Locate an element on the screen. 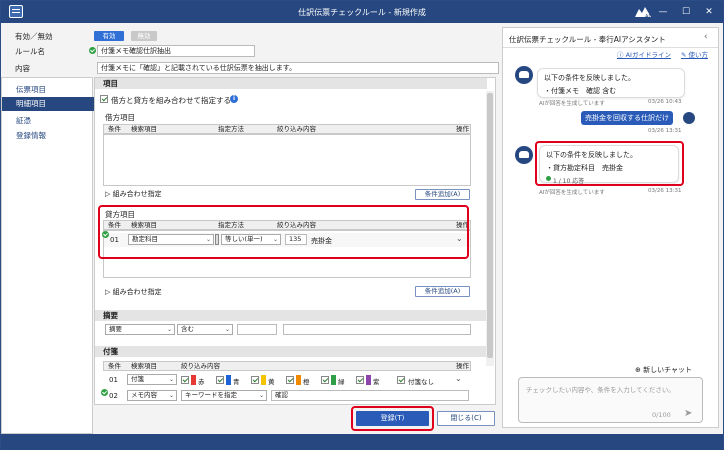  ai-msg2-meta: AIが回答を生成しています is located at coordinates (572, 193).